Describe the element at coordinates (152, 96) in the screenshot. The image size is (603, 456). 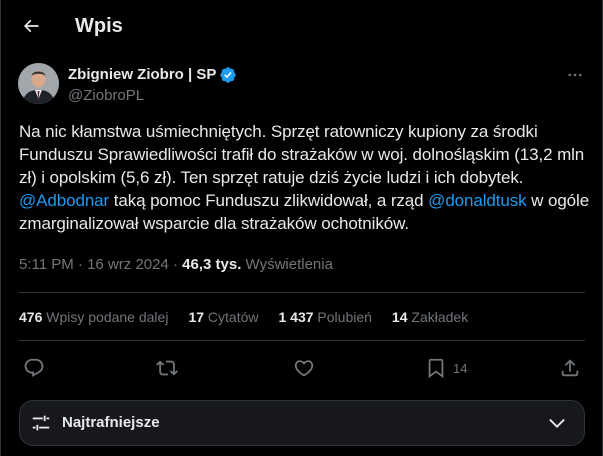
I see `author-handle: @ZiobroPL` at that location.